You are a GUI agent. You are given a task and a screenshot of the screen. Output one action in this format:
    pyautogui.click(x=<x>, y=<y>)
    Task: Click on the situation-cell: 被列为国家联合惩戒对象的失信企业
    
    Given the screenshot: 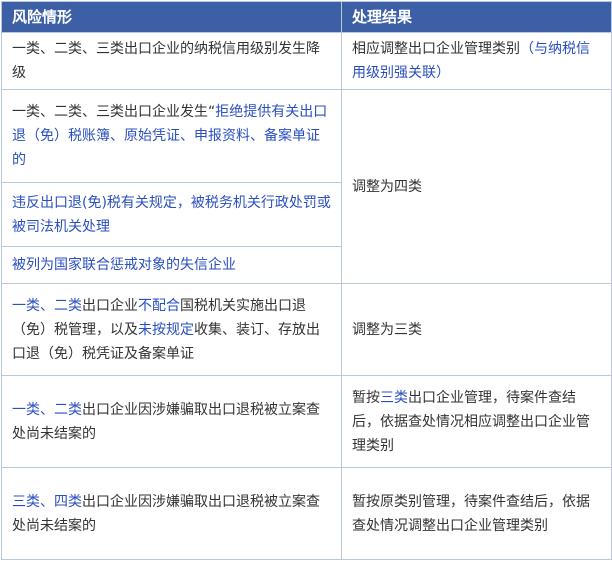 What is the action you would take?
    pyautogui.click(x=171, y=265)
    